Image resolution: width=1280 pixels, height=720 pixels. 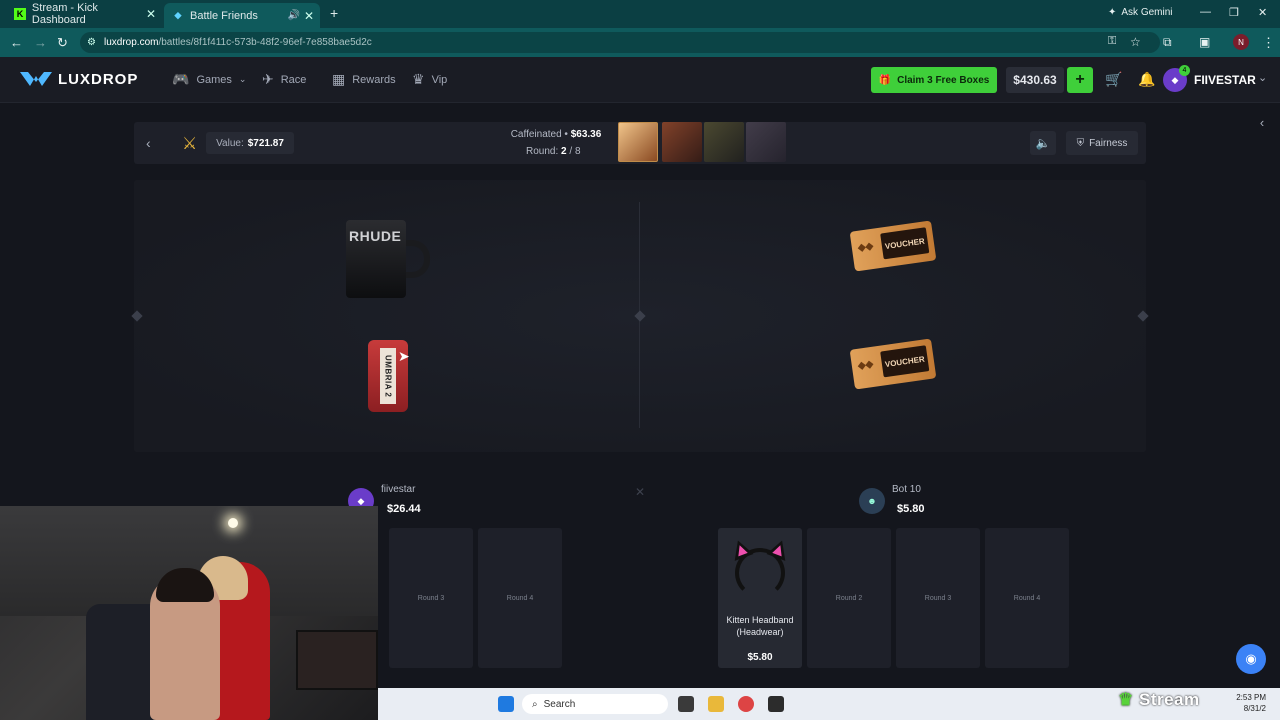 I want to click on deposit-button: +, so click(x=1080, y=80).